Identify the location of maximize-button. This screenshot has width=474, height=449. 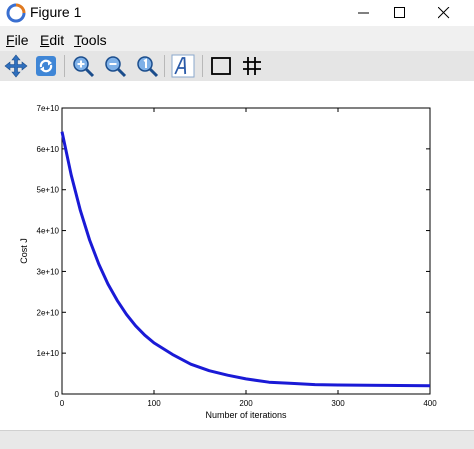
(400, 13).